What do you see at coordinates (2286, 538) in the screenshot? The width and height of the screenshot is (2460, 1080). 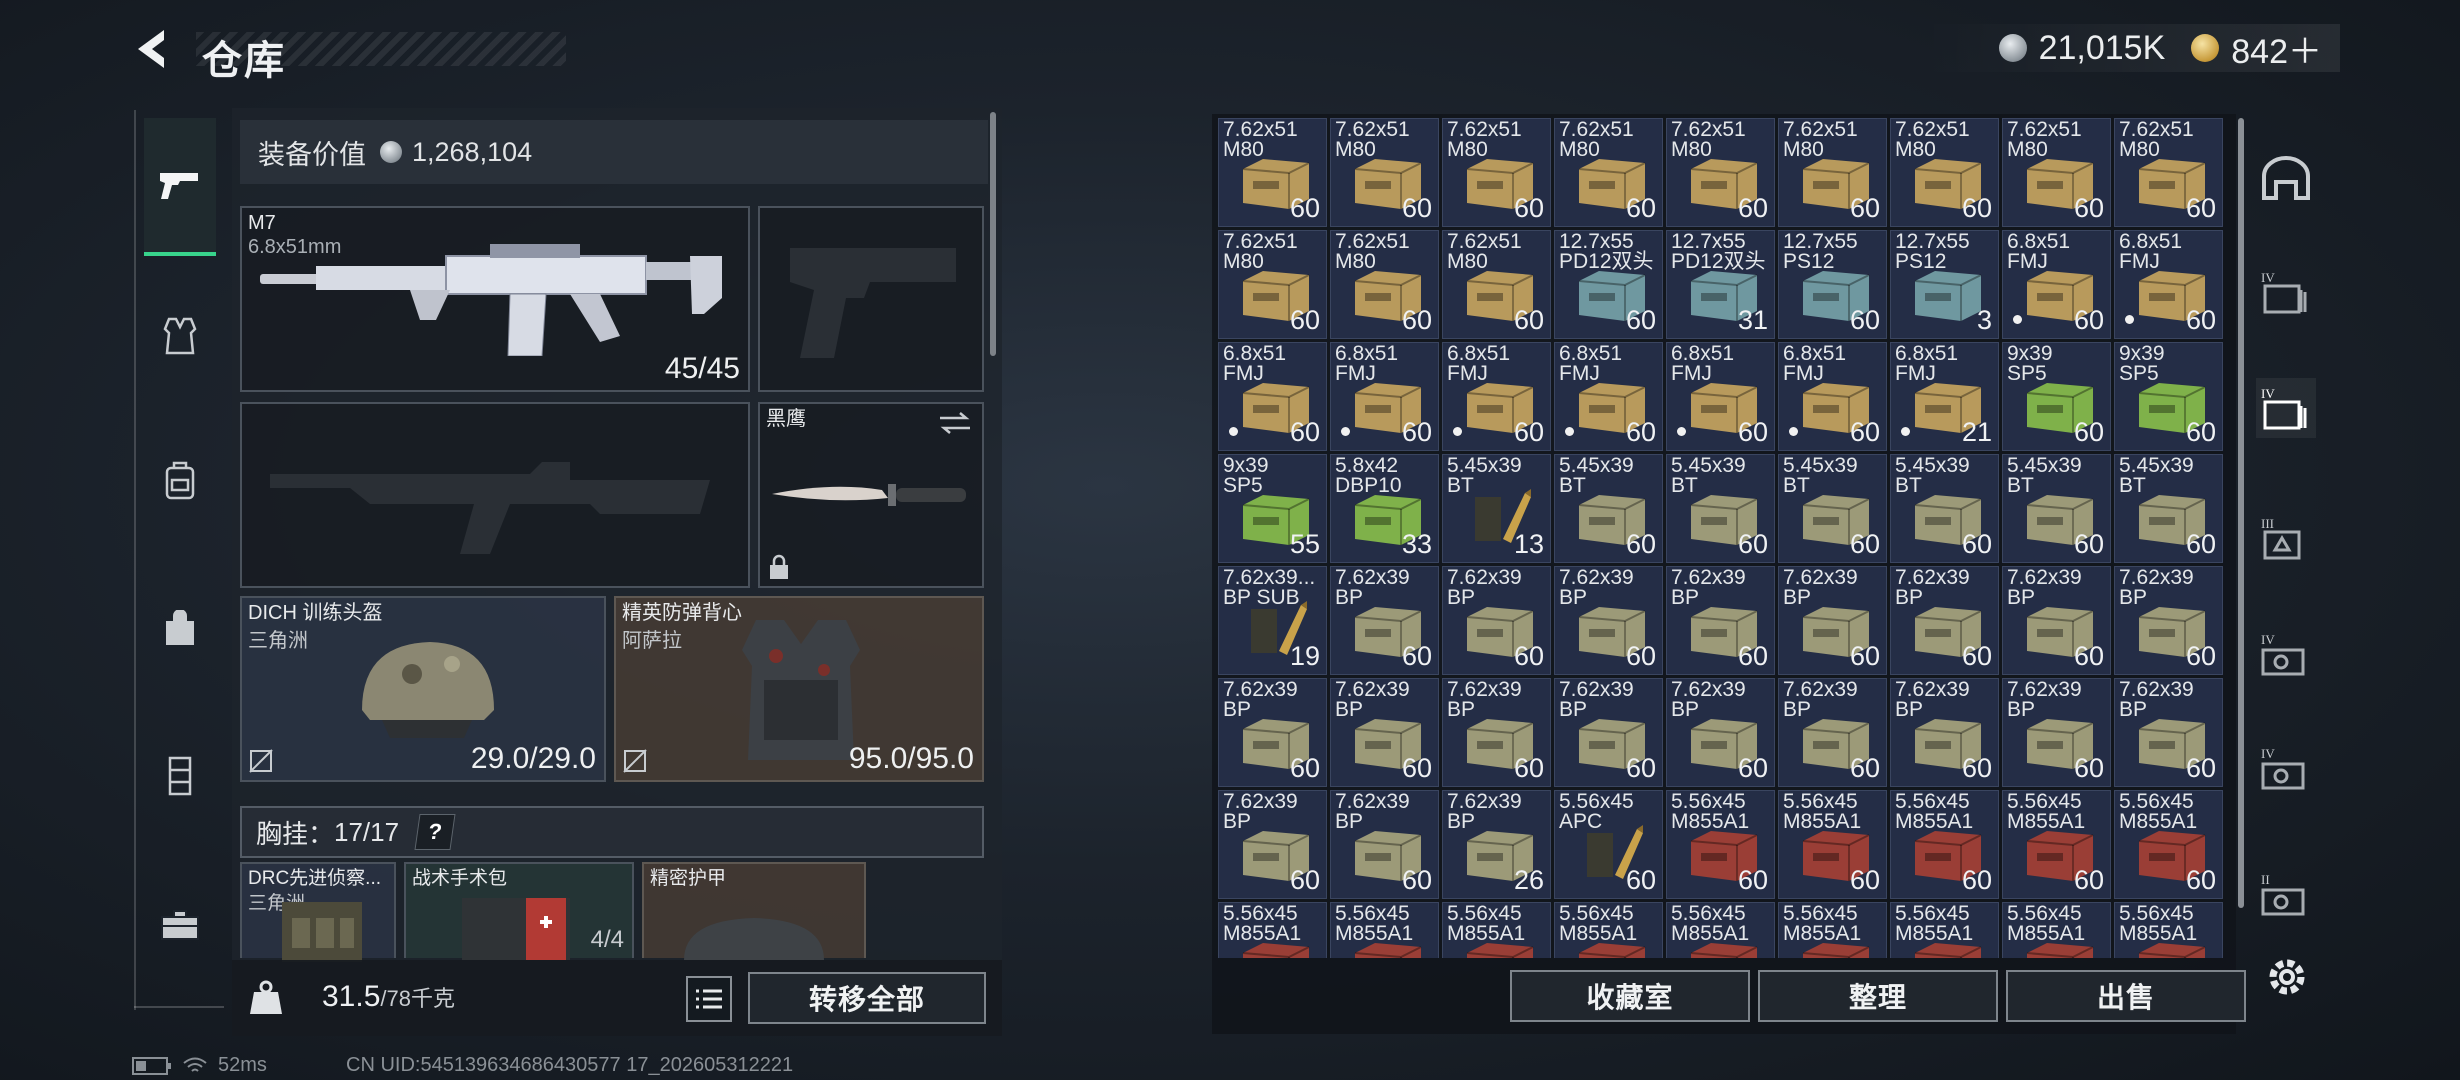 I see `container-tab-3: III` at bounding box center [2286, 538].